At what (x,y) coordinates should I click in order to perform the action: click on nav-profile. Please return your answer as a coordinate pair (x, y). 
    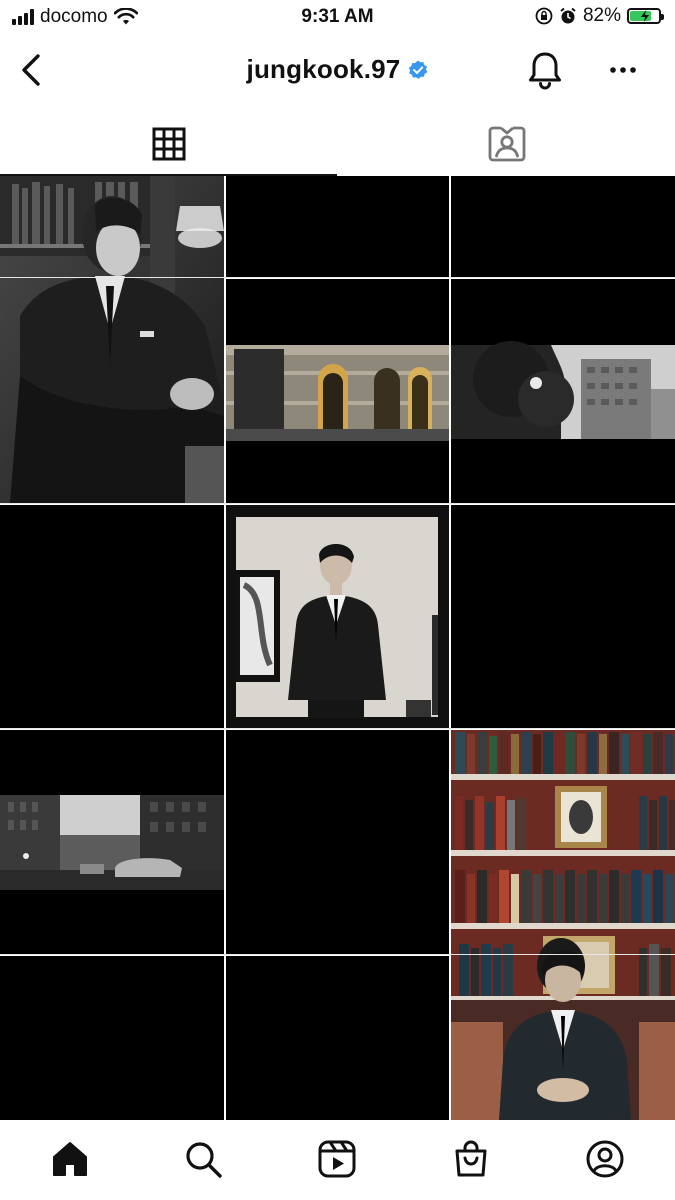
    Looking at the image, I should click on (605, 1159).